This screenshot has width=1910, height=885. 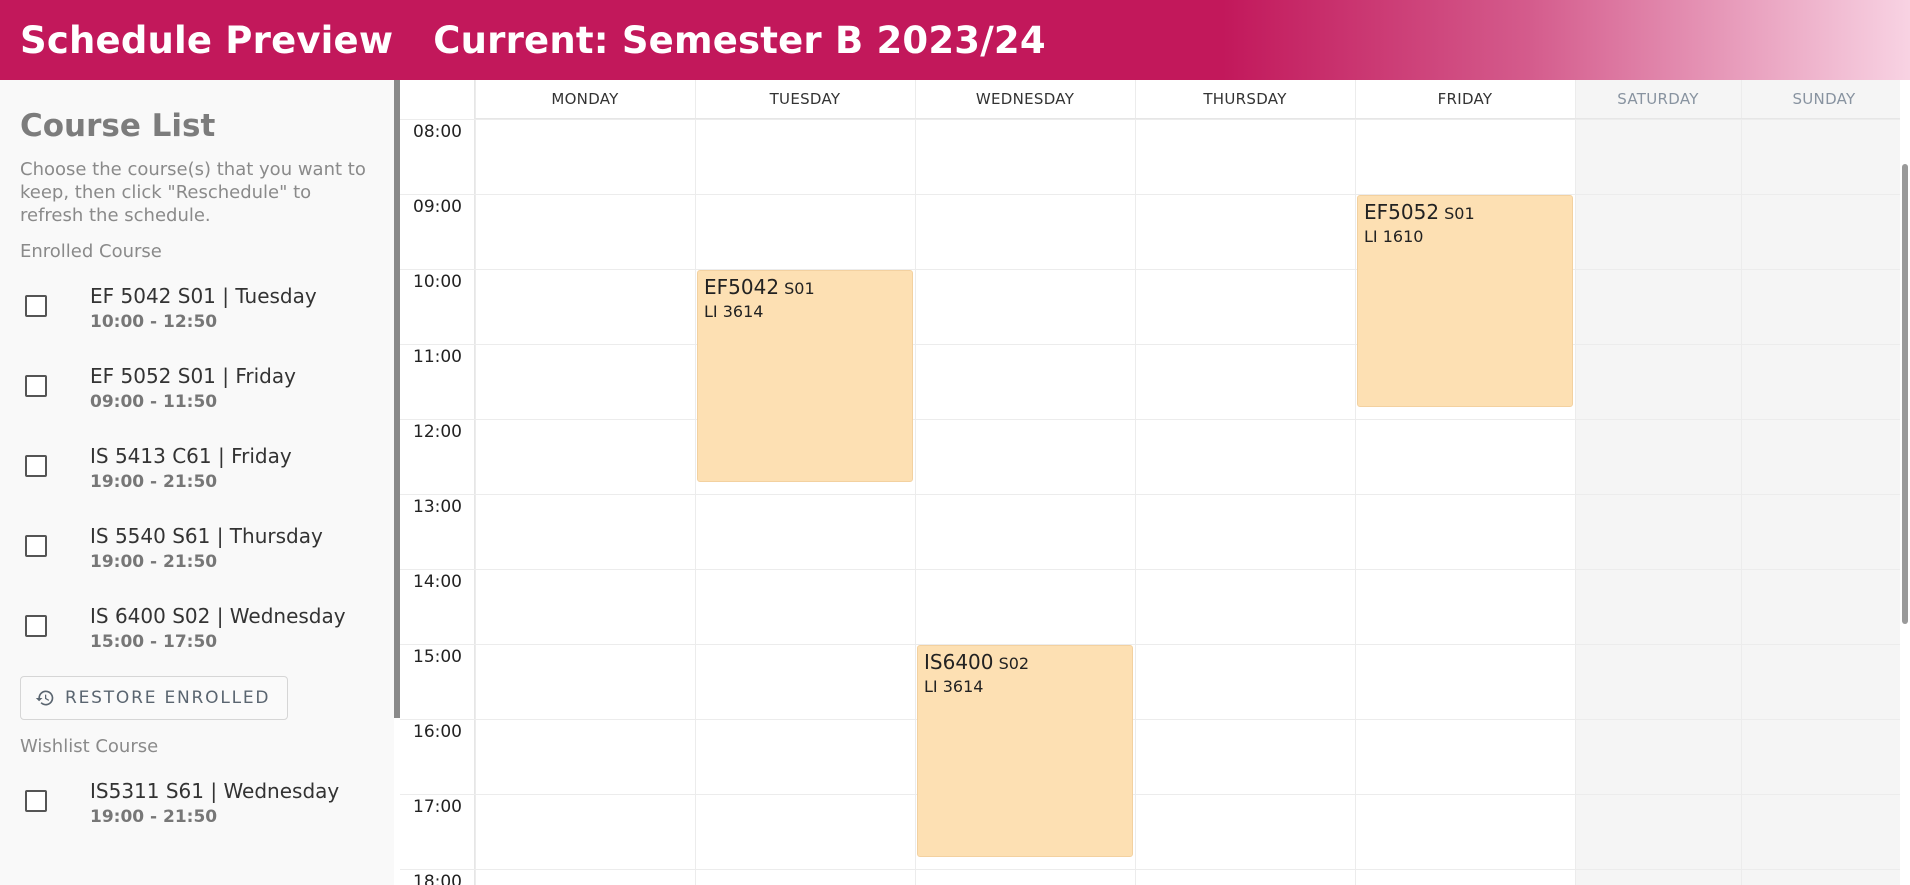 I want to click on enrolled-course-item: IS 5413 C61 | Friday 19:00 - 21:50, so click(x=197, y=462).